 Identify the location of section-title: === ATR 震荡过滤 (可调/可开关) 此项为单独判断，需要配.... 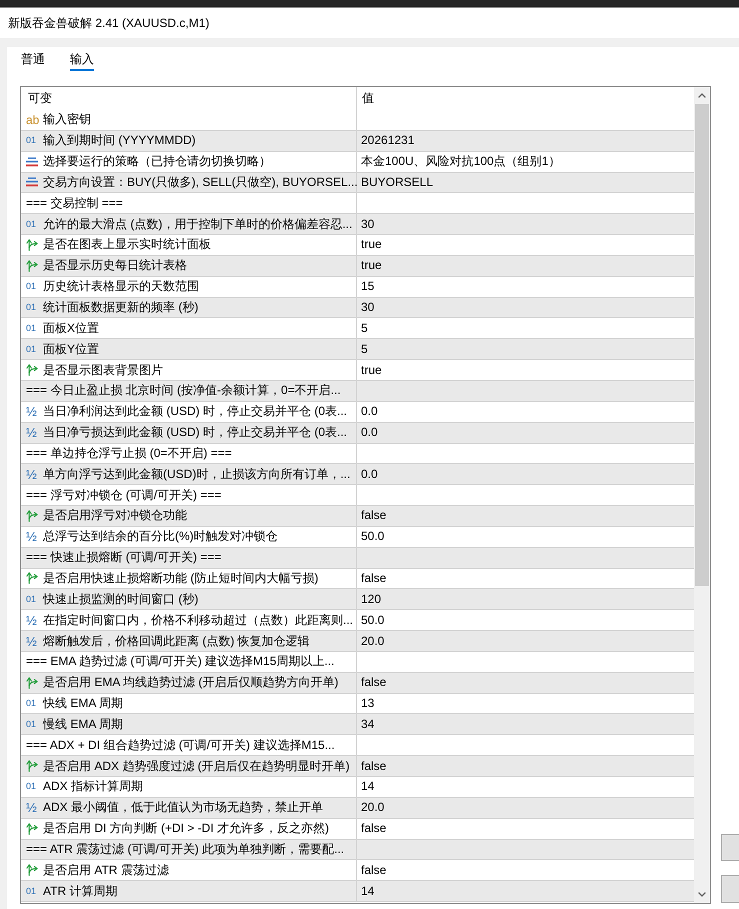
(185, 849).